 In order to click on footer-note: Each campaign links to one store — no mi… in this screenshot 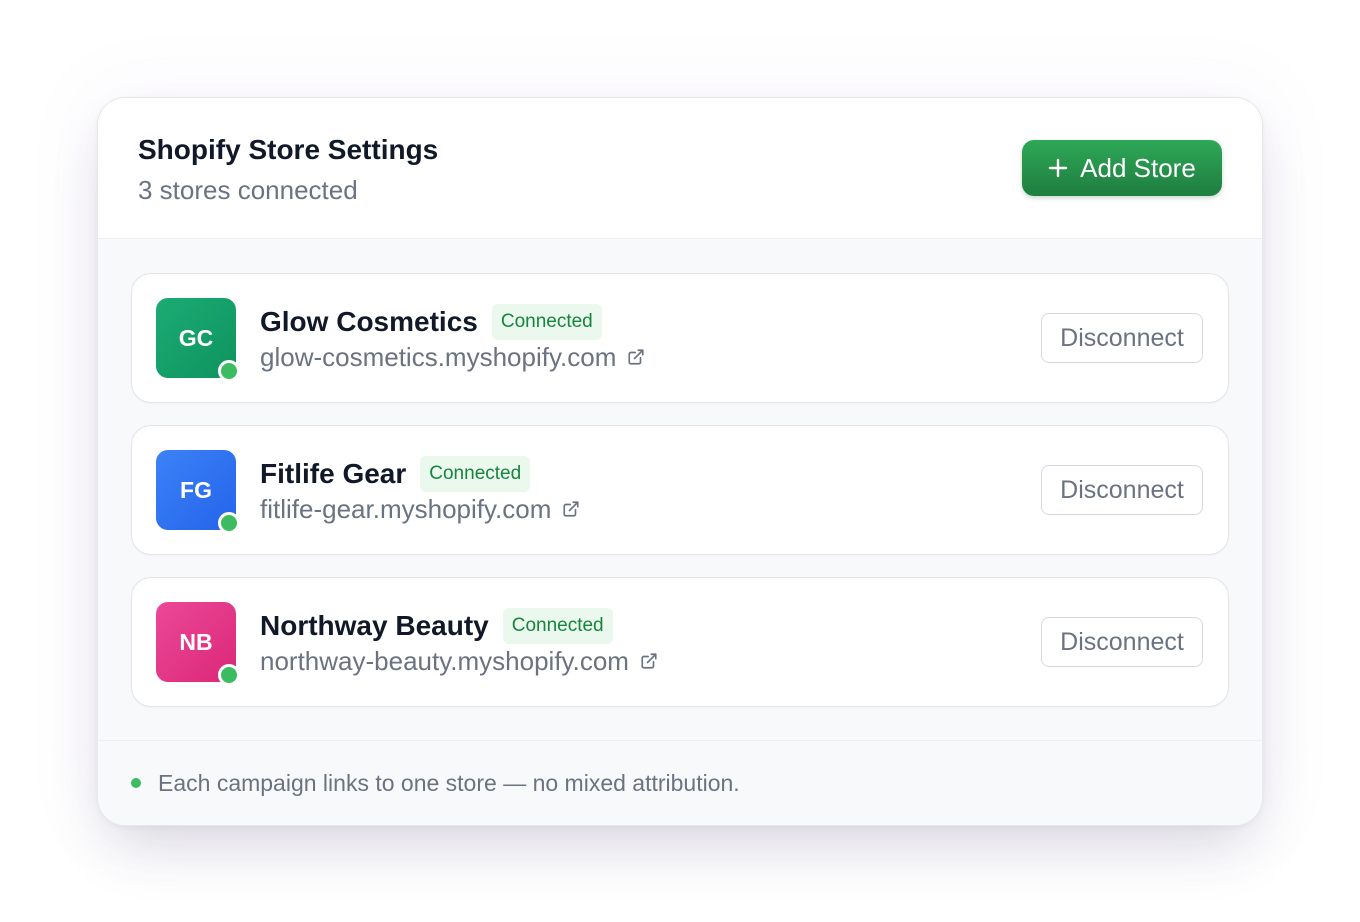, I will do `click(449, 782)`.